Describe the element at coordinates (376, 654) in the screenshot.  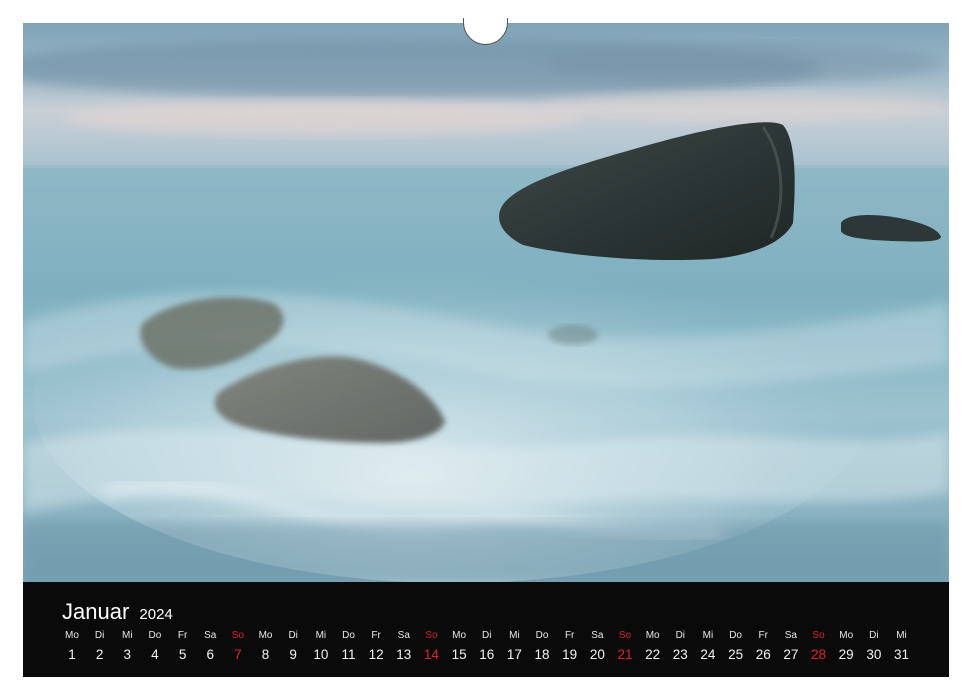
I see `day-number: 12` at that location.